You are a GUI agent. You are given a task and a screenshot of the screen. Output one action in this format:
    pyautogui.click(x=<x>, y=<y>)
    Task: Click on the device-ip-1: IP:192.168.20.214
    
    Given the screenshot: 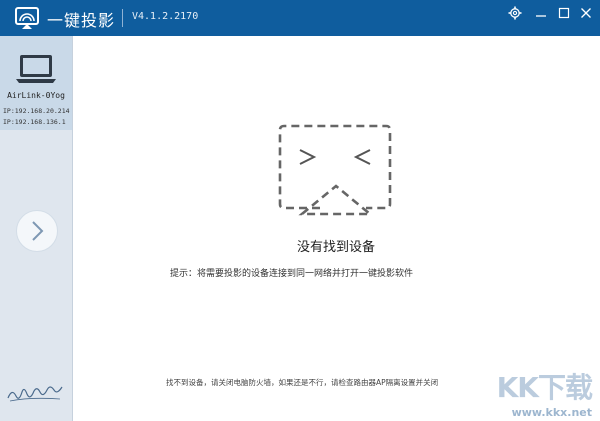 What is the action you would take?
    pyautogui.click(x=36, y=111)
    